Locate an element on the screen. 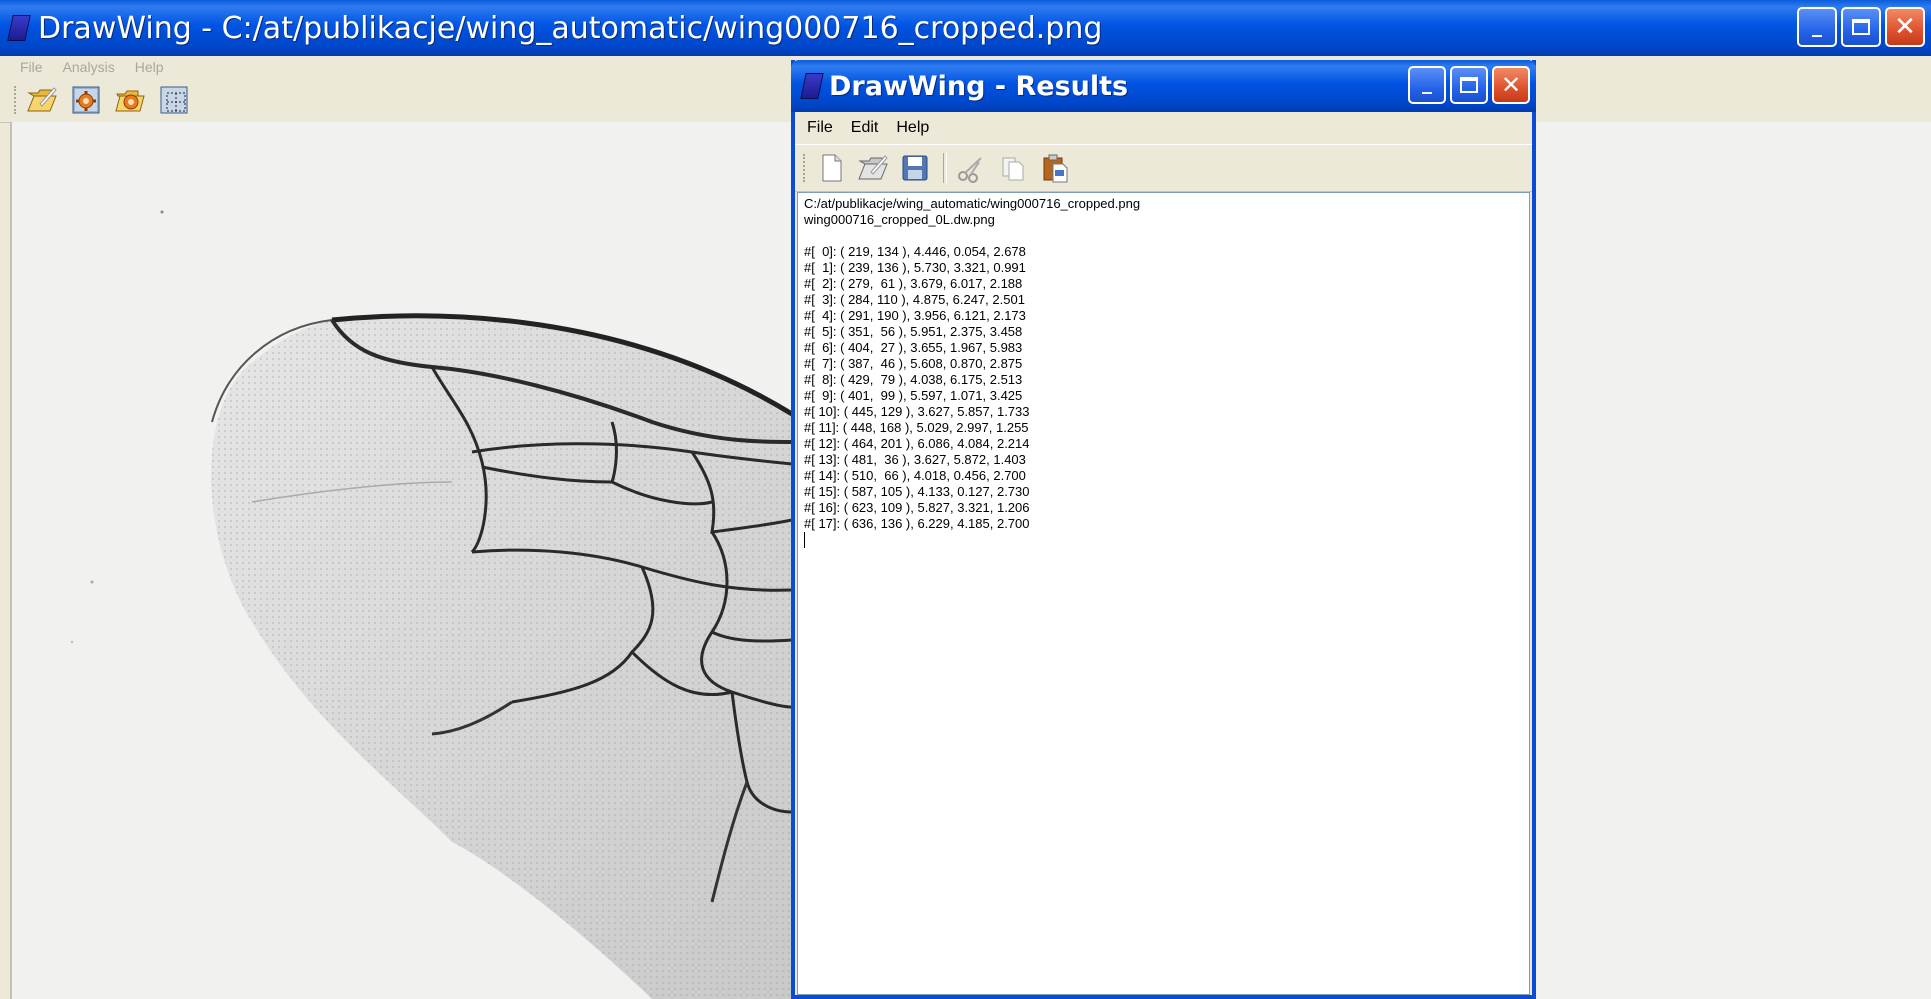  results-toolbar is located at coordinates (1163, 168).